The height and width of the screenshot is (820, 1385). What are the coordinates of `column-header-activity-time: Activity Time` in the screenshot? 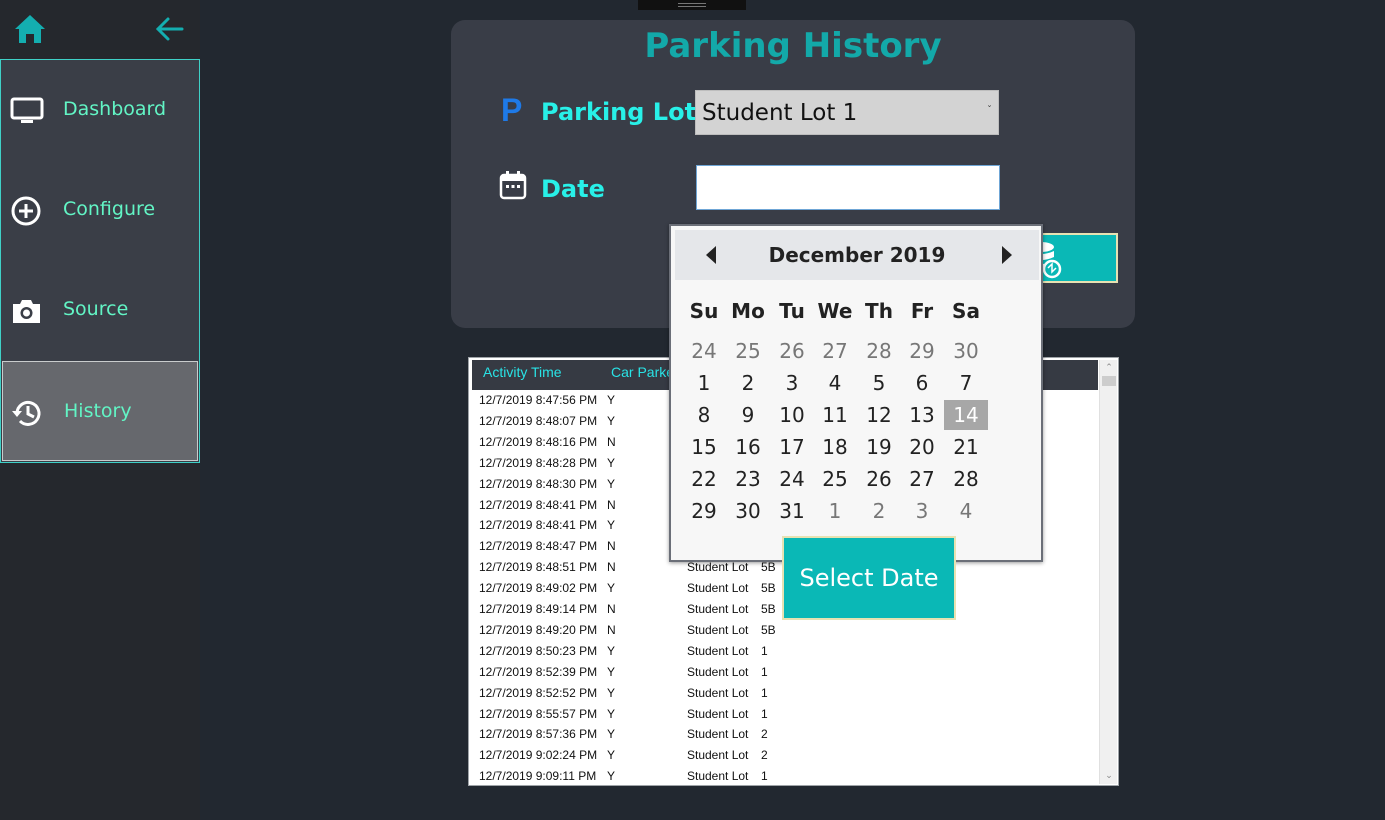 It's located at (522, 372).